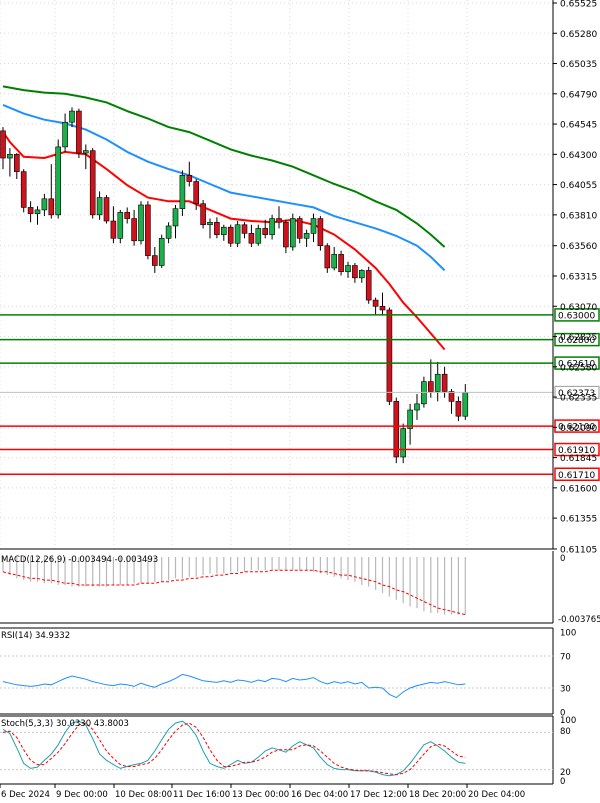 The height and width of the screenshot is (803, 600). Describe the element at coordinates (35, 636) in the screenshot. I see `rsi-title: RSI(14) 34.9332` at that location.